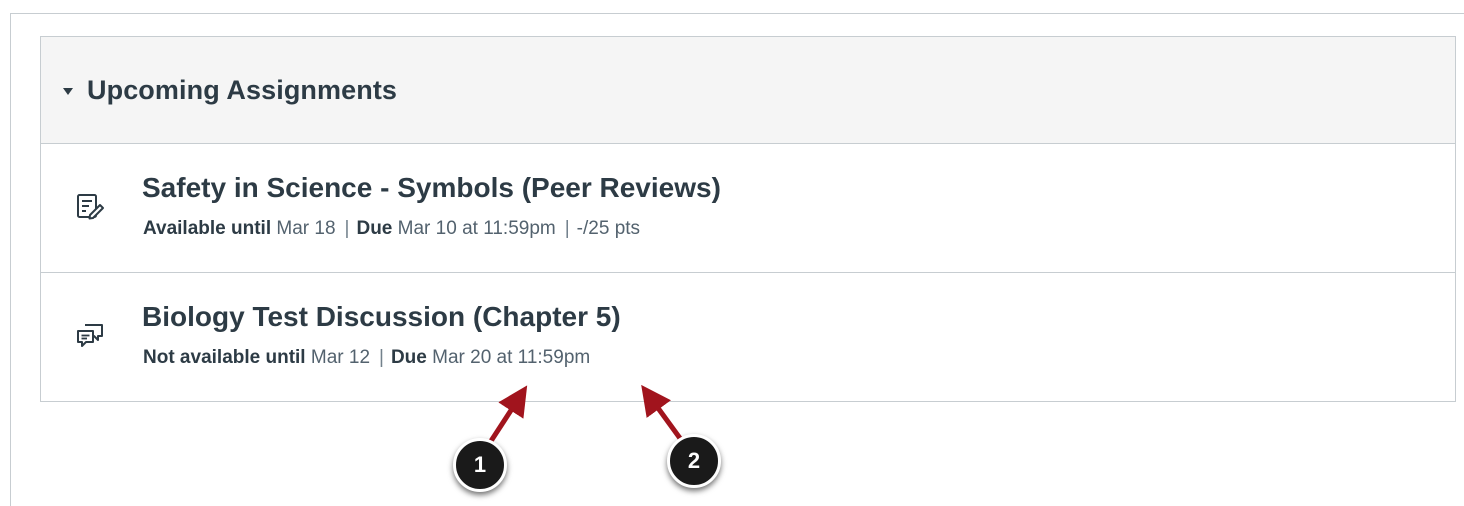 The image size is (1464, 506). Describe the element at coordinates (242, 89) in the screenshot. I see `module-title: Upcoming Assignments` at that location.